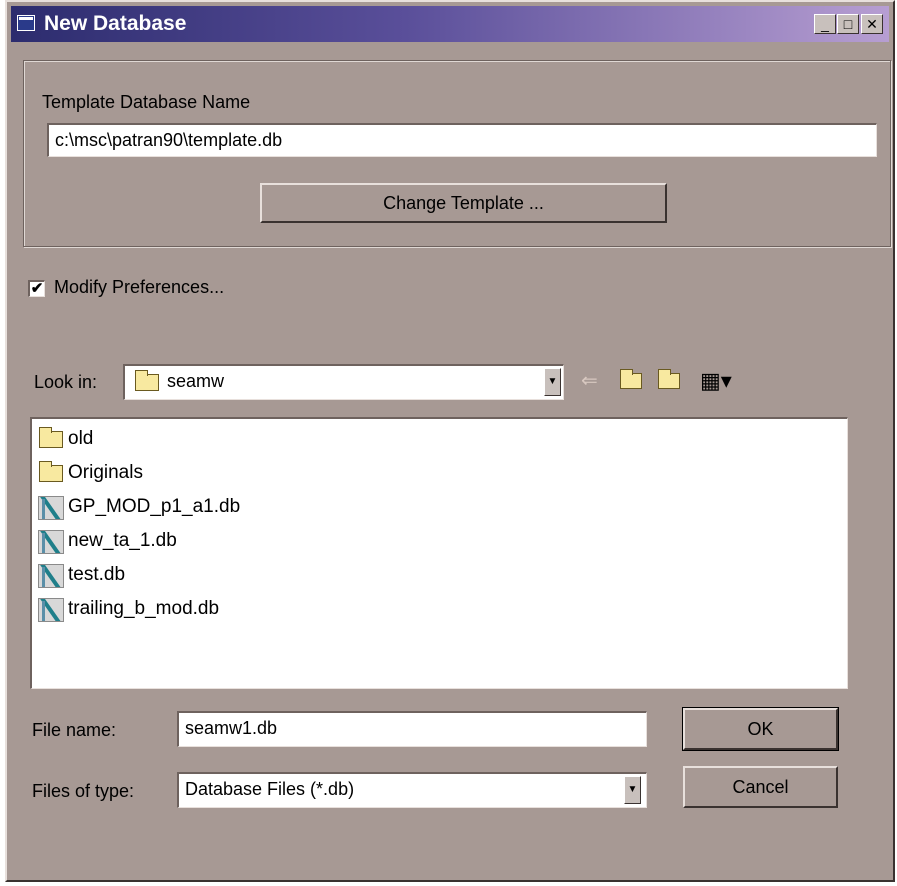 The image size is (897, 886). What do you see at coordinates (65, 439) in the screenshot?
I see `list-item: old` at bounding box center [65, 439].